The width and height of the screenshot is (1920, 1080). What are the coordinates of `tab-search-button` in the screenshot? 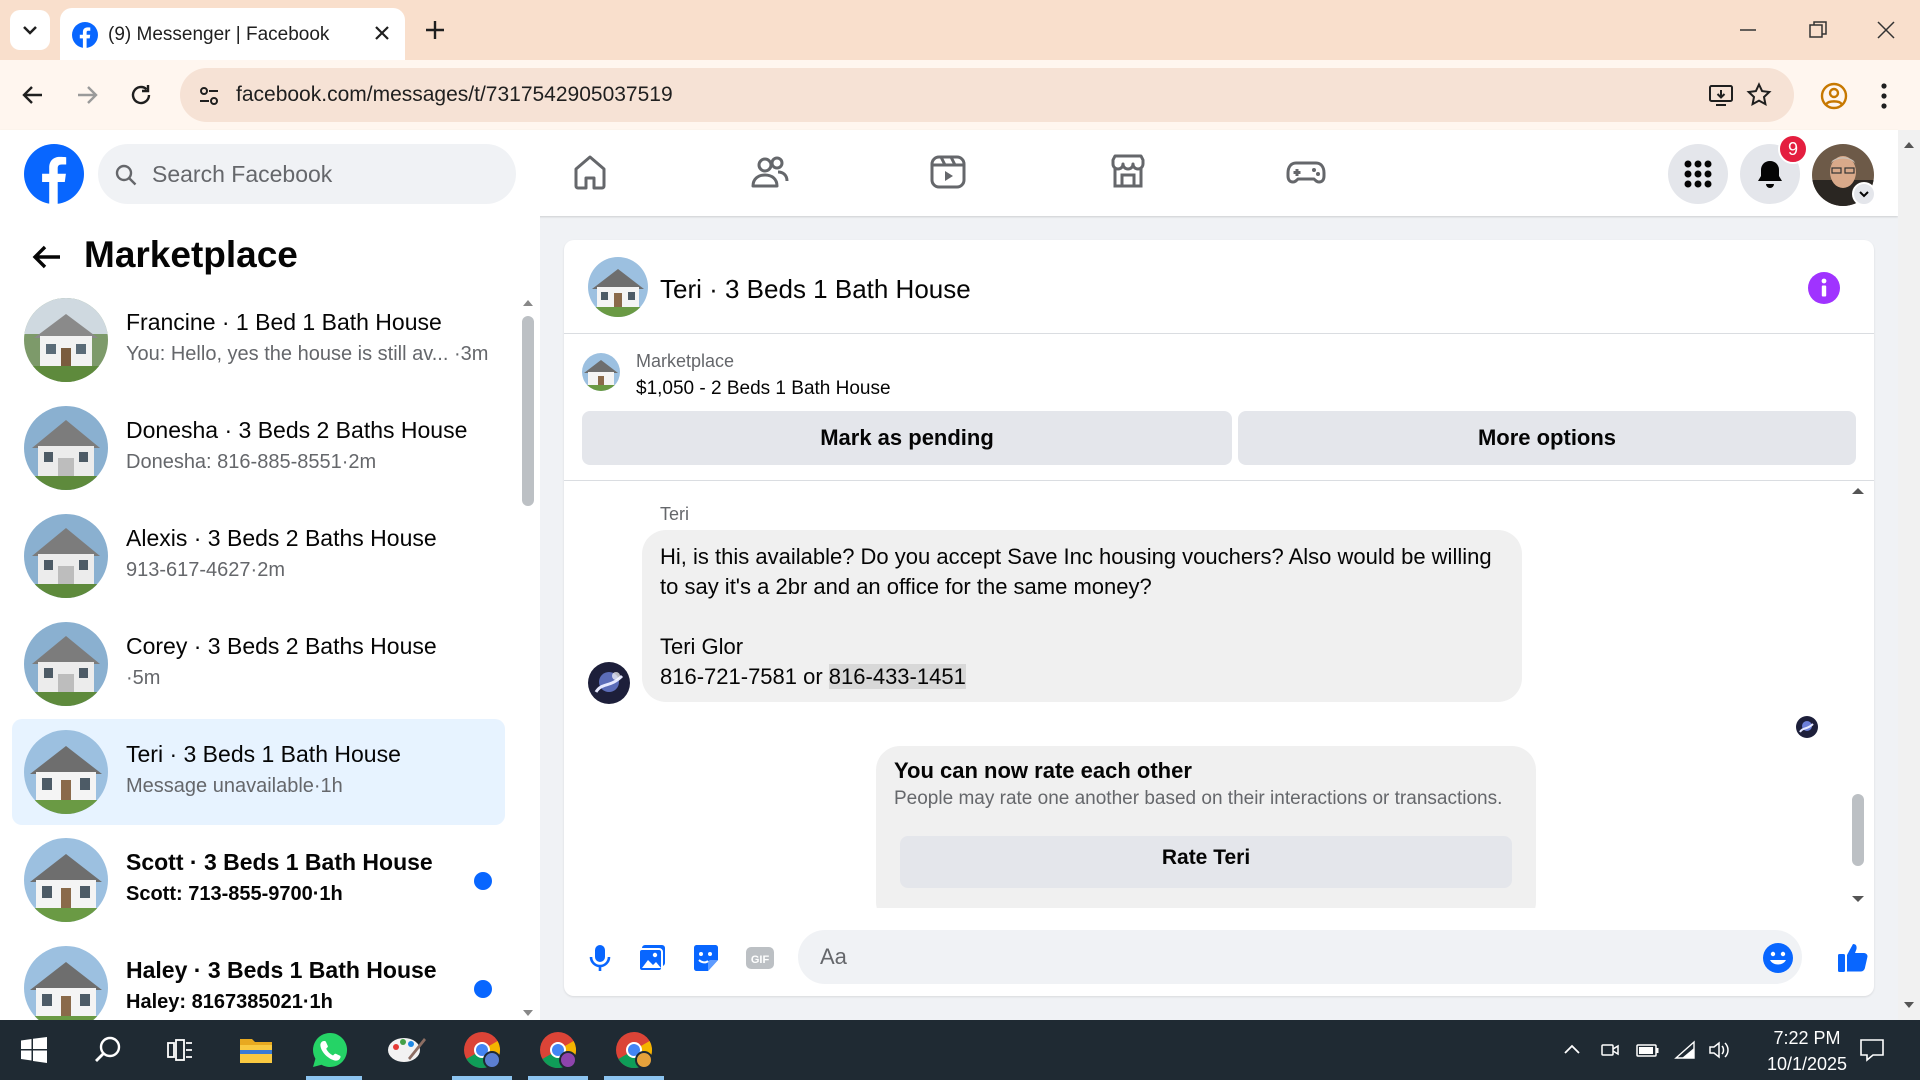 It's located at (30, 30).